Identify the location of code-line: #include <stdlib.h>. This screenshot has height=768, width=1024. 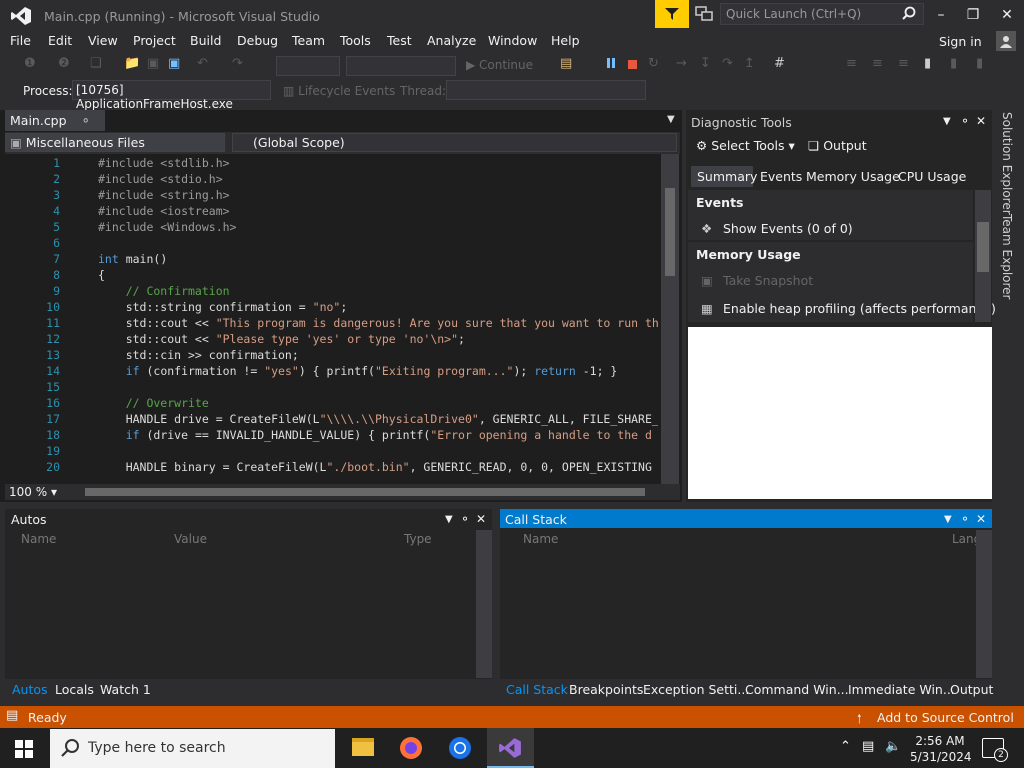
(164, 163).